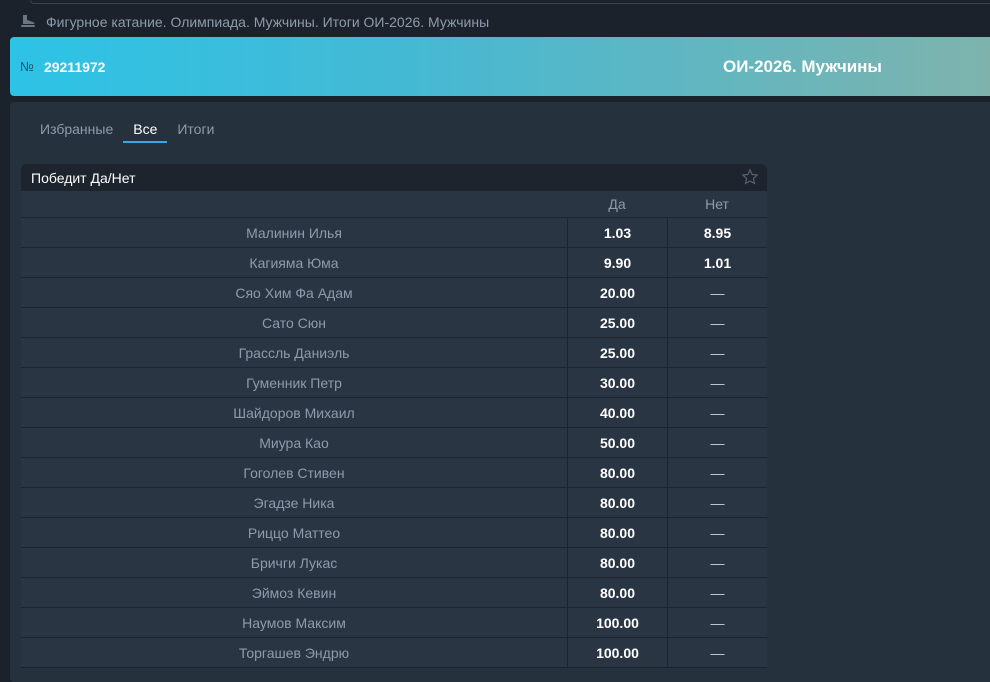  Describe the element at coordinates (28, 22) in the screenshot. I see `skate-icon` at that location.